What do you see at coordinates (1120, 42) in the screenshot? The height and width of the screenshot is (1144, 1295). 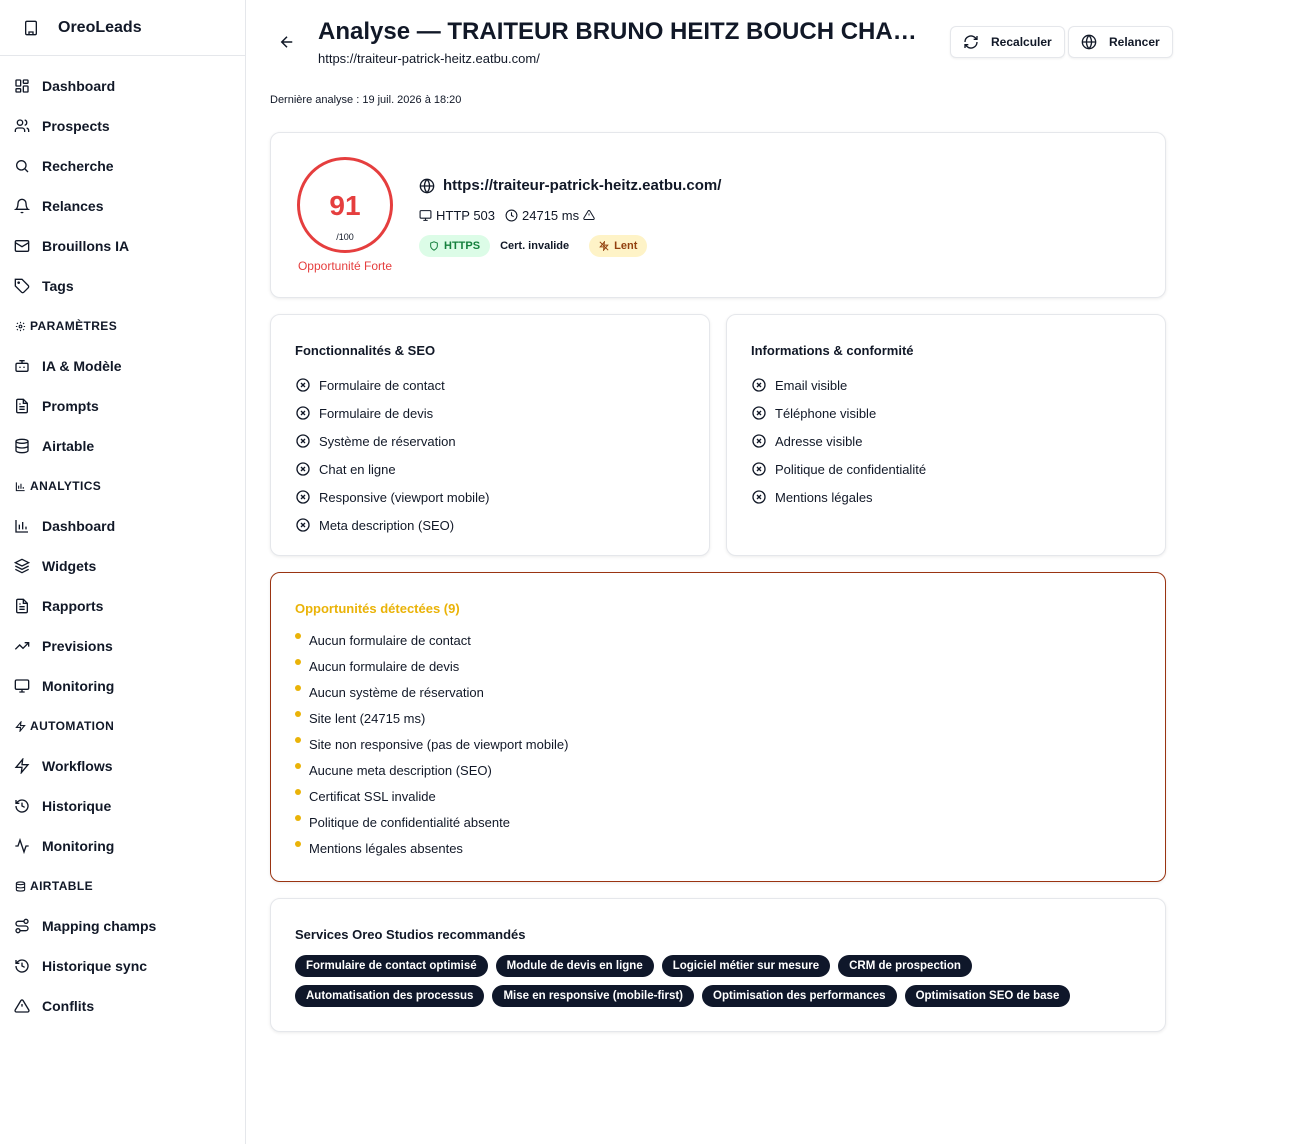 I see `relancer-button: Relancer` at bounding box center [1120, 42].